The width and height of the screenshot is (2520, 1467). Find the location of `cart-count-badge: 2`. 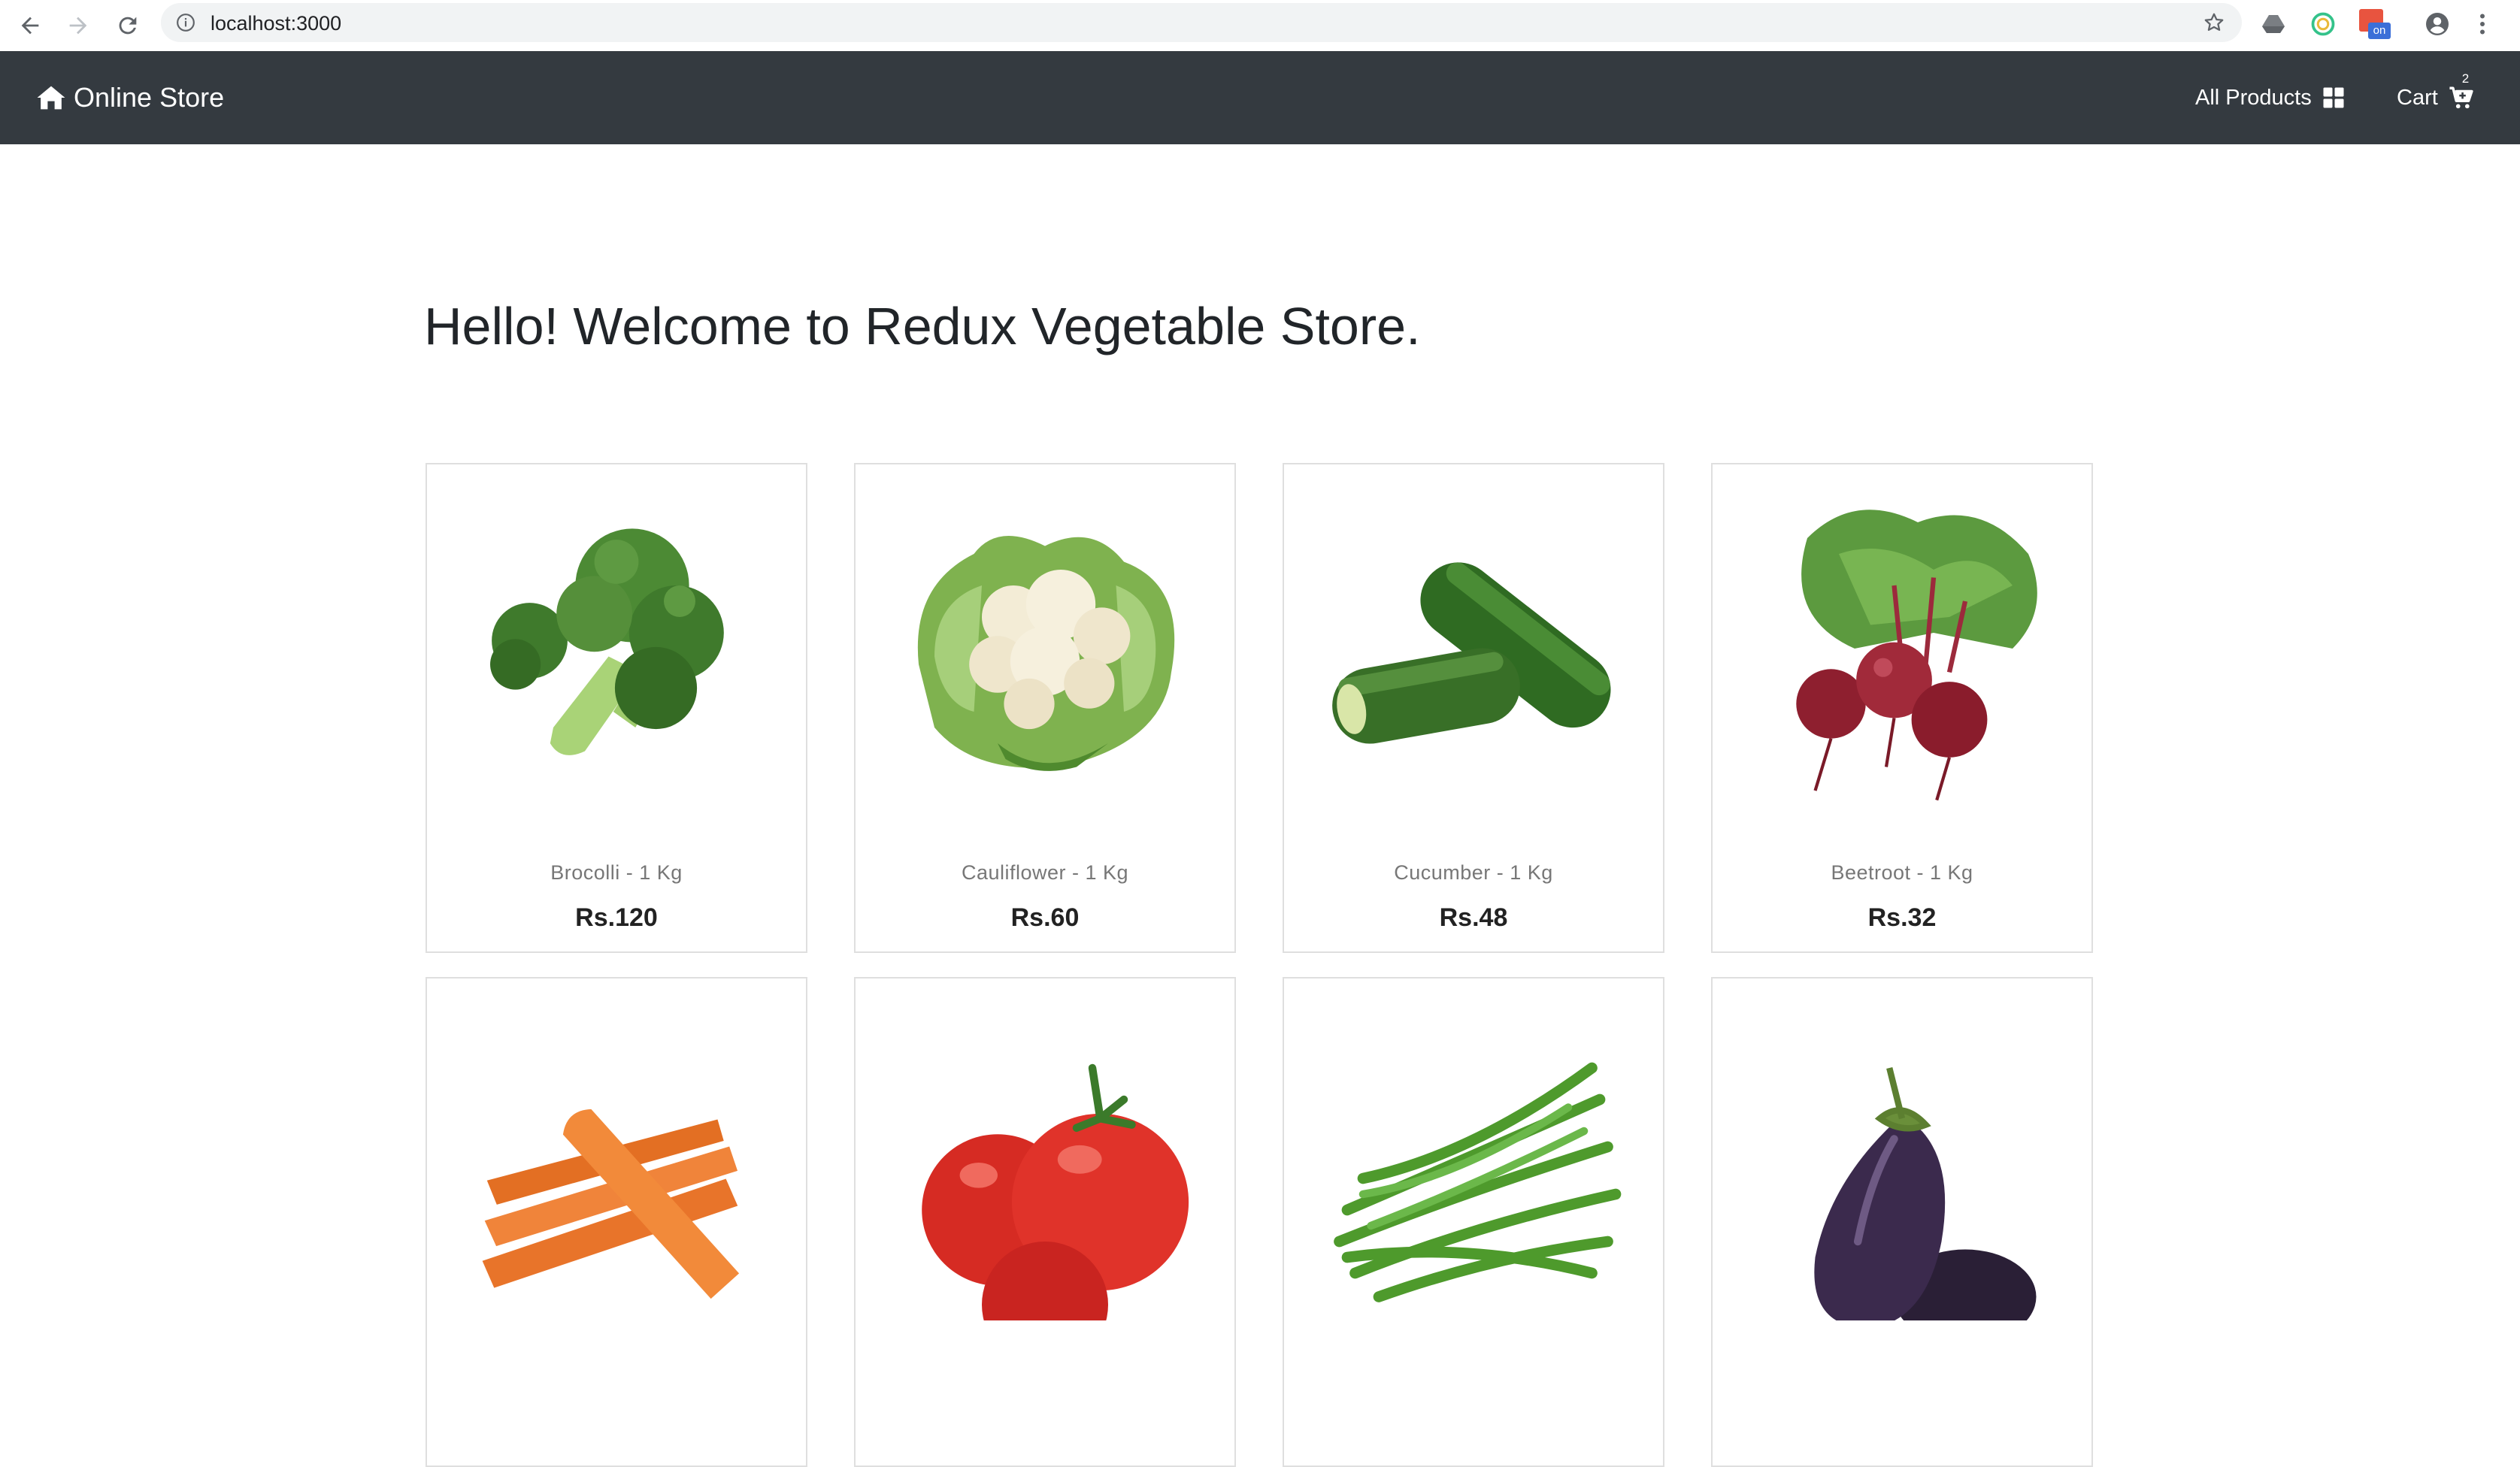

cart-count-badge: 2 is located at coordinates (2465, 79).